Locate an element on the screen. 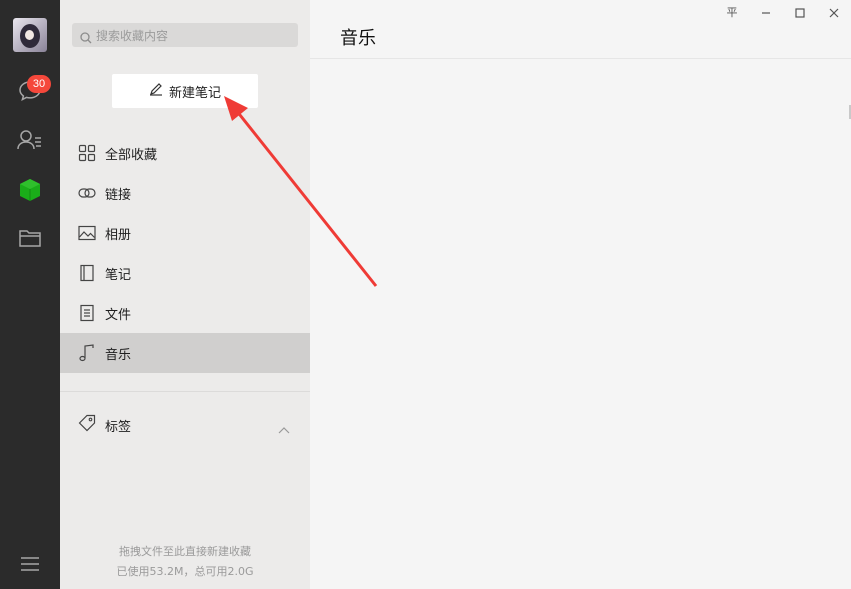  search-input: 搜索收藏内容 is located at coordinates (185, 35).